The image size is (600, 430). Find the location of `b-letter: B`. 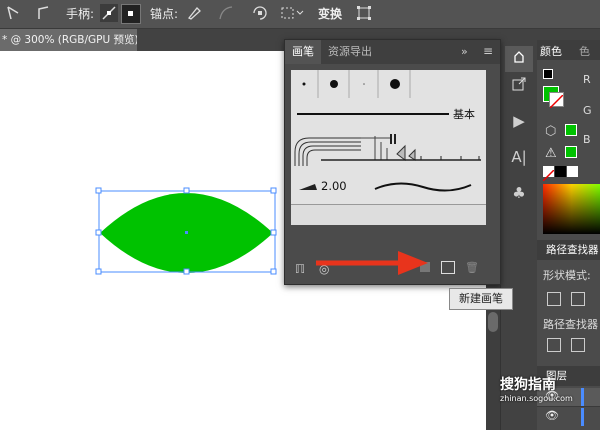

b-letter: B is located at coordinates (587, 139).